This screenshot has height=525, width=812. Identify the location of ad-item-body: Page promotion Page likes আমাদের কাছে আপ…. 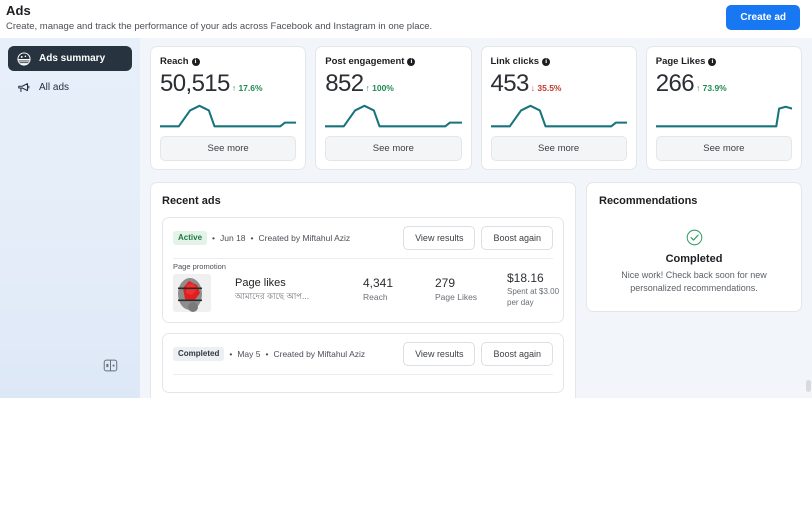
(363, 290).